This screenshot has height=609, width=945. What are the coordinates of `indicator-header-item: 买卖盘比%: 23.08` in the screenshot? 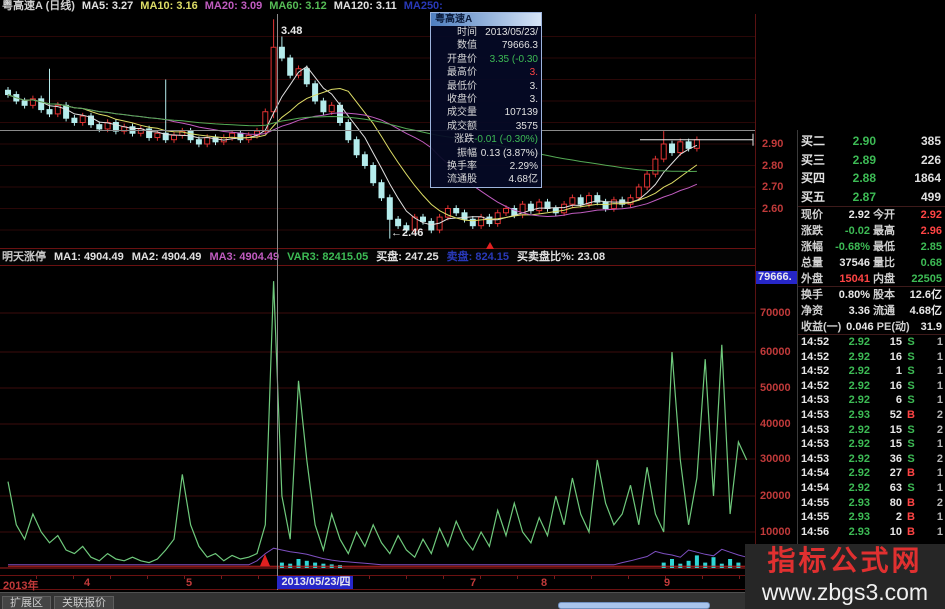 It's located at (561, 257).